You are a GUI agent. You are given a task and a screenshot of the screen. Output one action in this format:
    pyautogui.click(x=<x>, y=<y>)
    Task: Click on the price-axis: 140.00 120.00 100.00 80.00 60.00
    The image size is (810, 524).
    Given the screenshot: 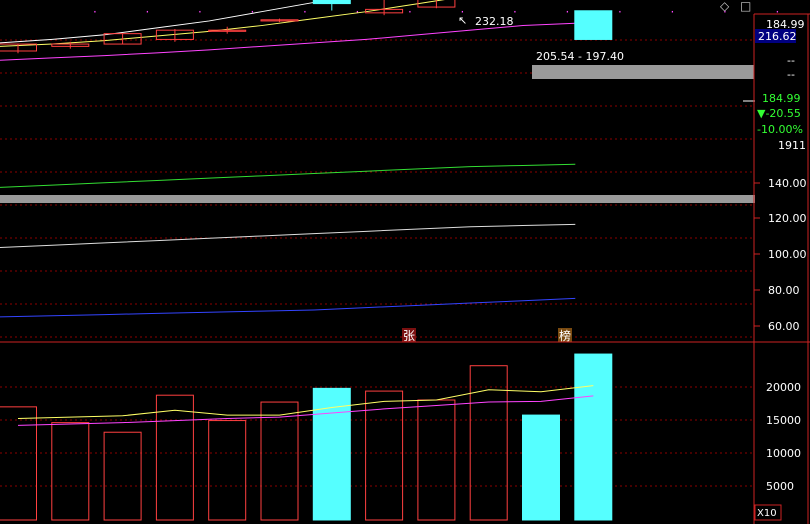 What is the action you would take?
    pyautogui.click(x=780, y=255)
    